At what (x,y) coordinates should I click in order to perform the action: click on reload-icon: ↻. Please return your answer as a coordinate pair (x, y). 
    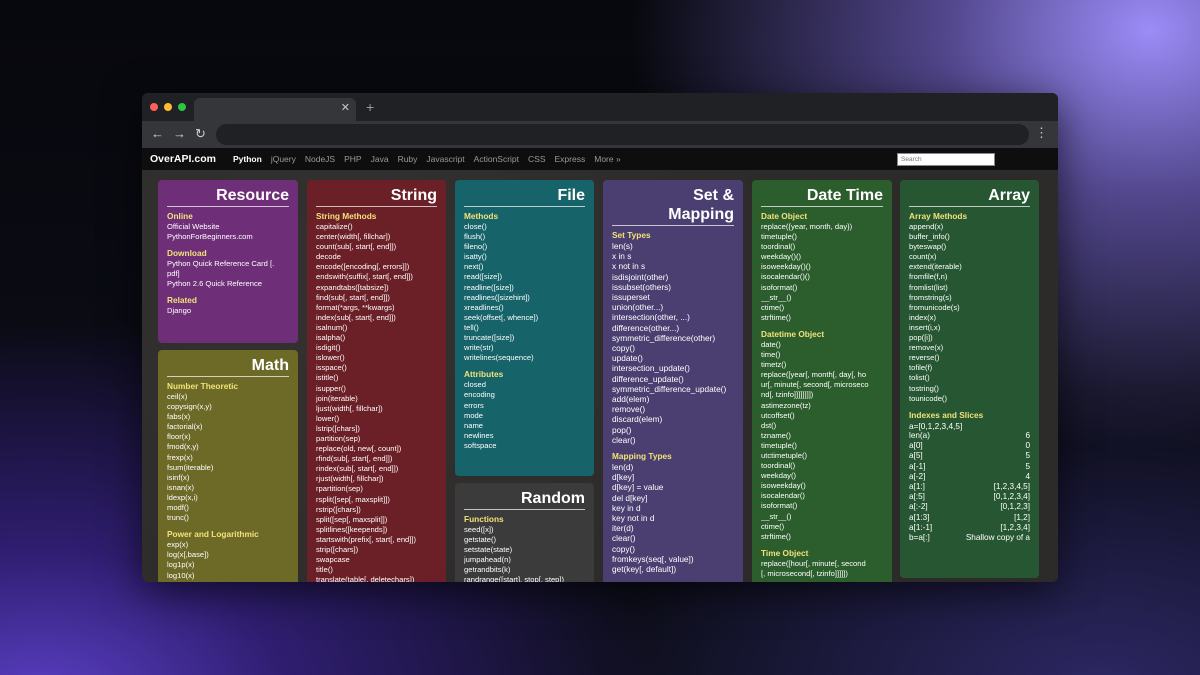
    Looking at the image, I should click on (200, 134).